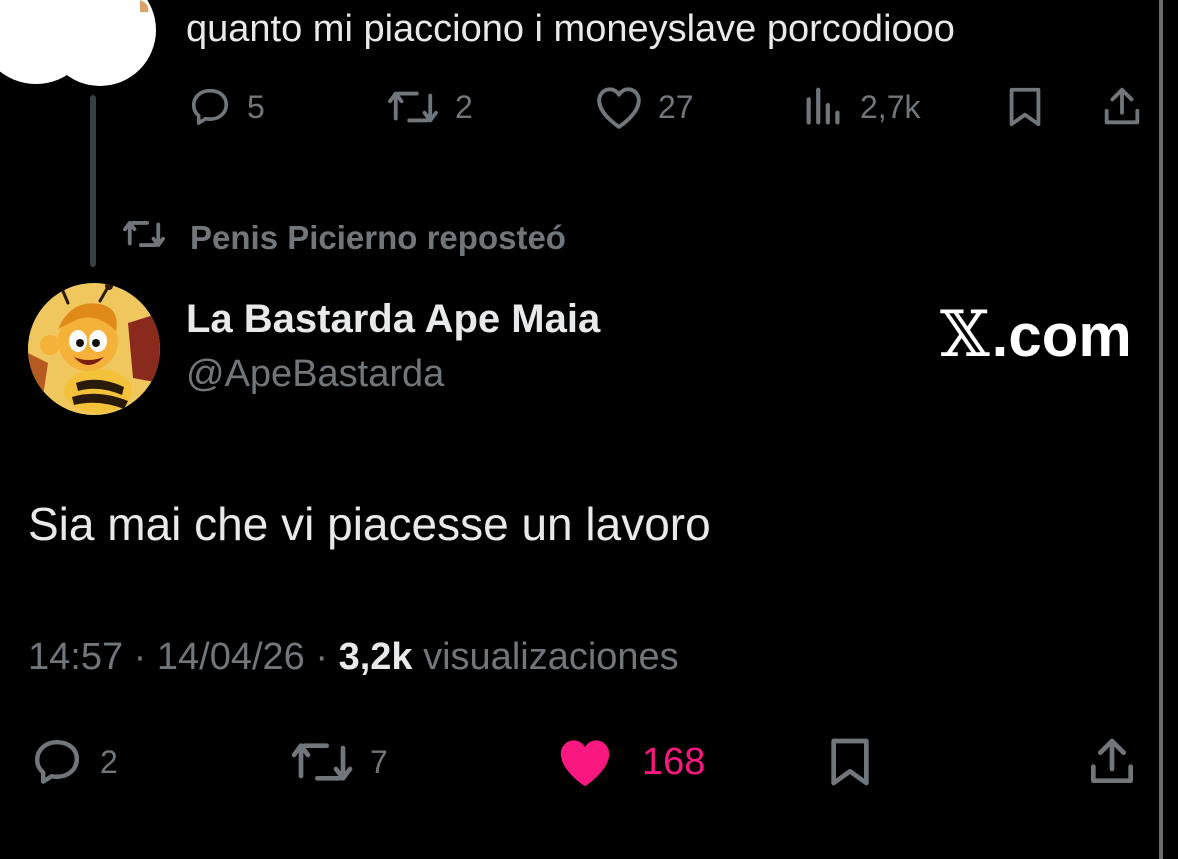 The height and width of the screenshot is (859, 1178). What do you see at coordinates (94, 349) in the screenshot?
I see `avatar` at bounding box center [94, 349].